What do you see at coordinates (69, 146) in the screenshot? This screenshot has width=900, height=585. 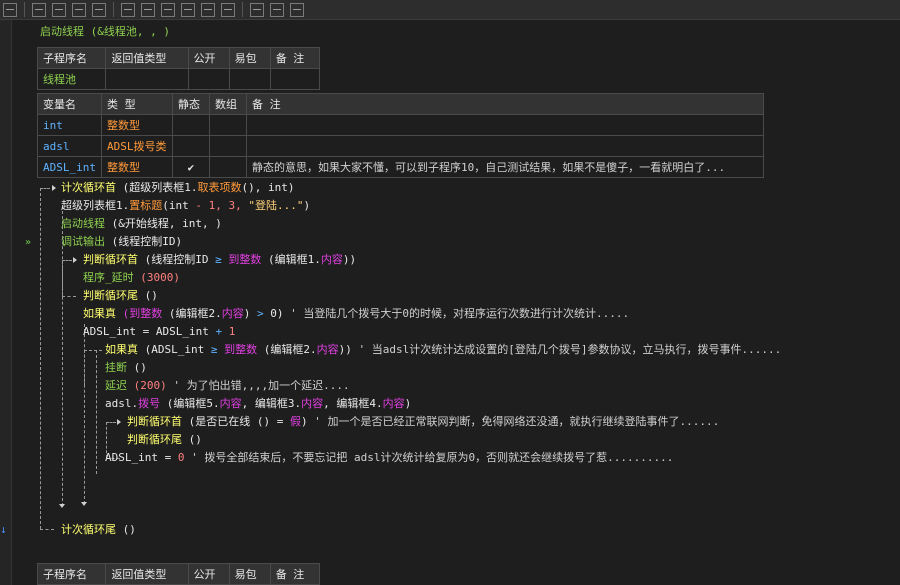 I see `variable-name-cell: adsl` at bounding box center [69, 146].